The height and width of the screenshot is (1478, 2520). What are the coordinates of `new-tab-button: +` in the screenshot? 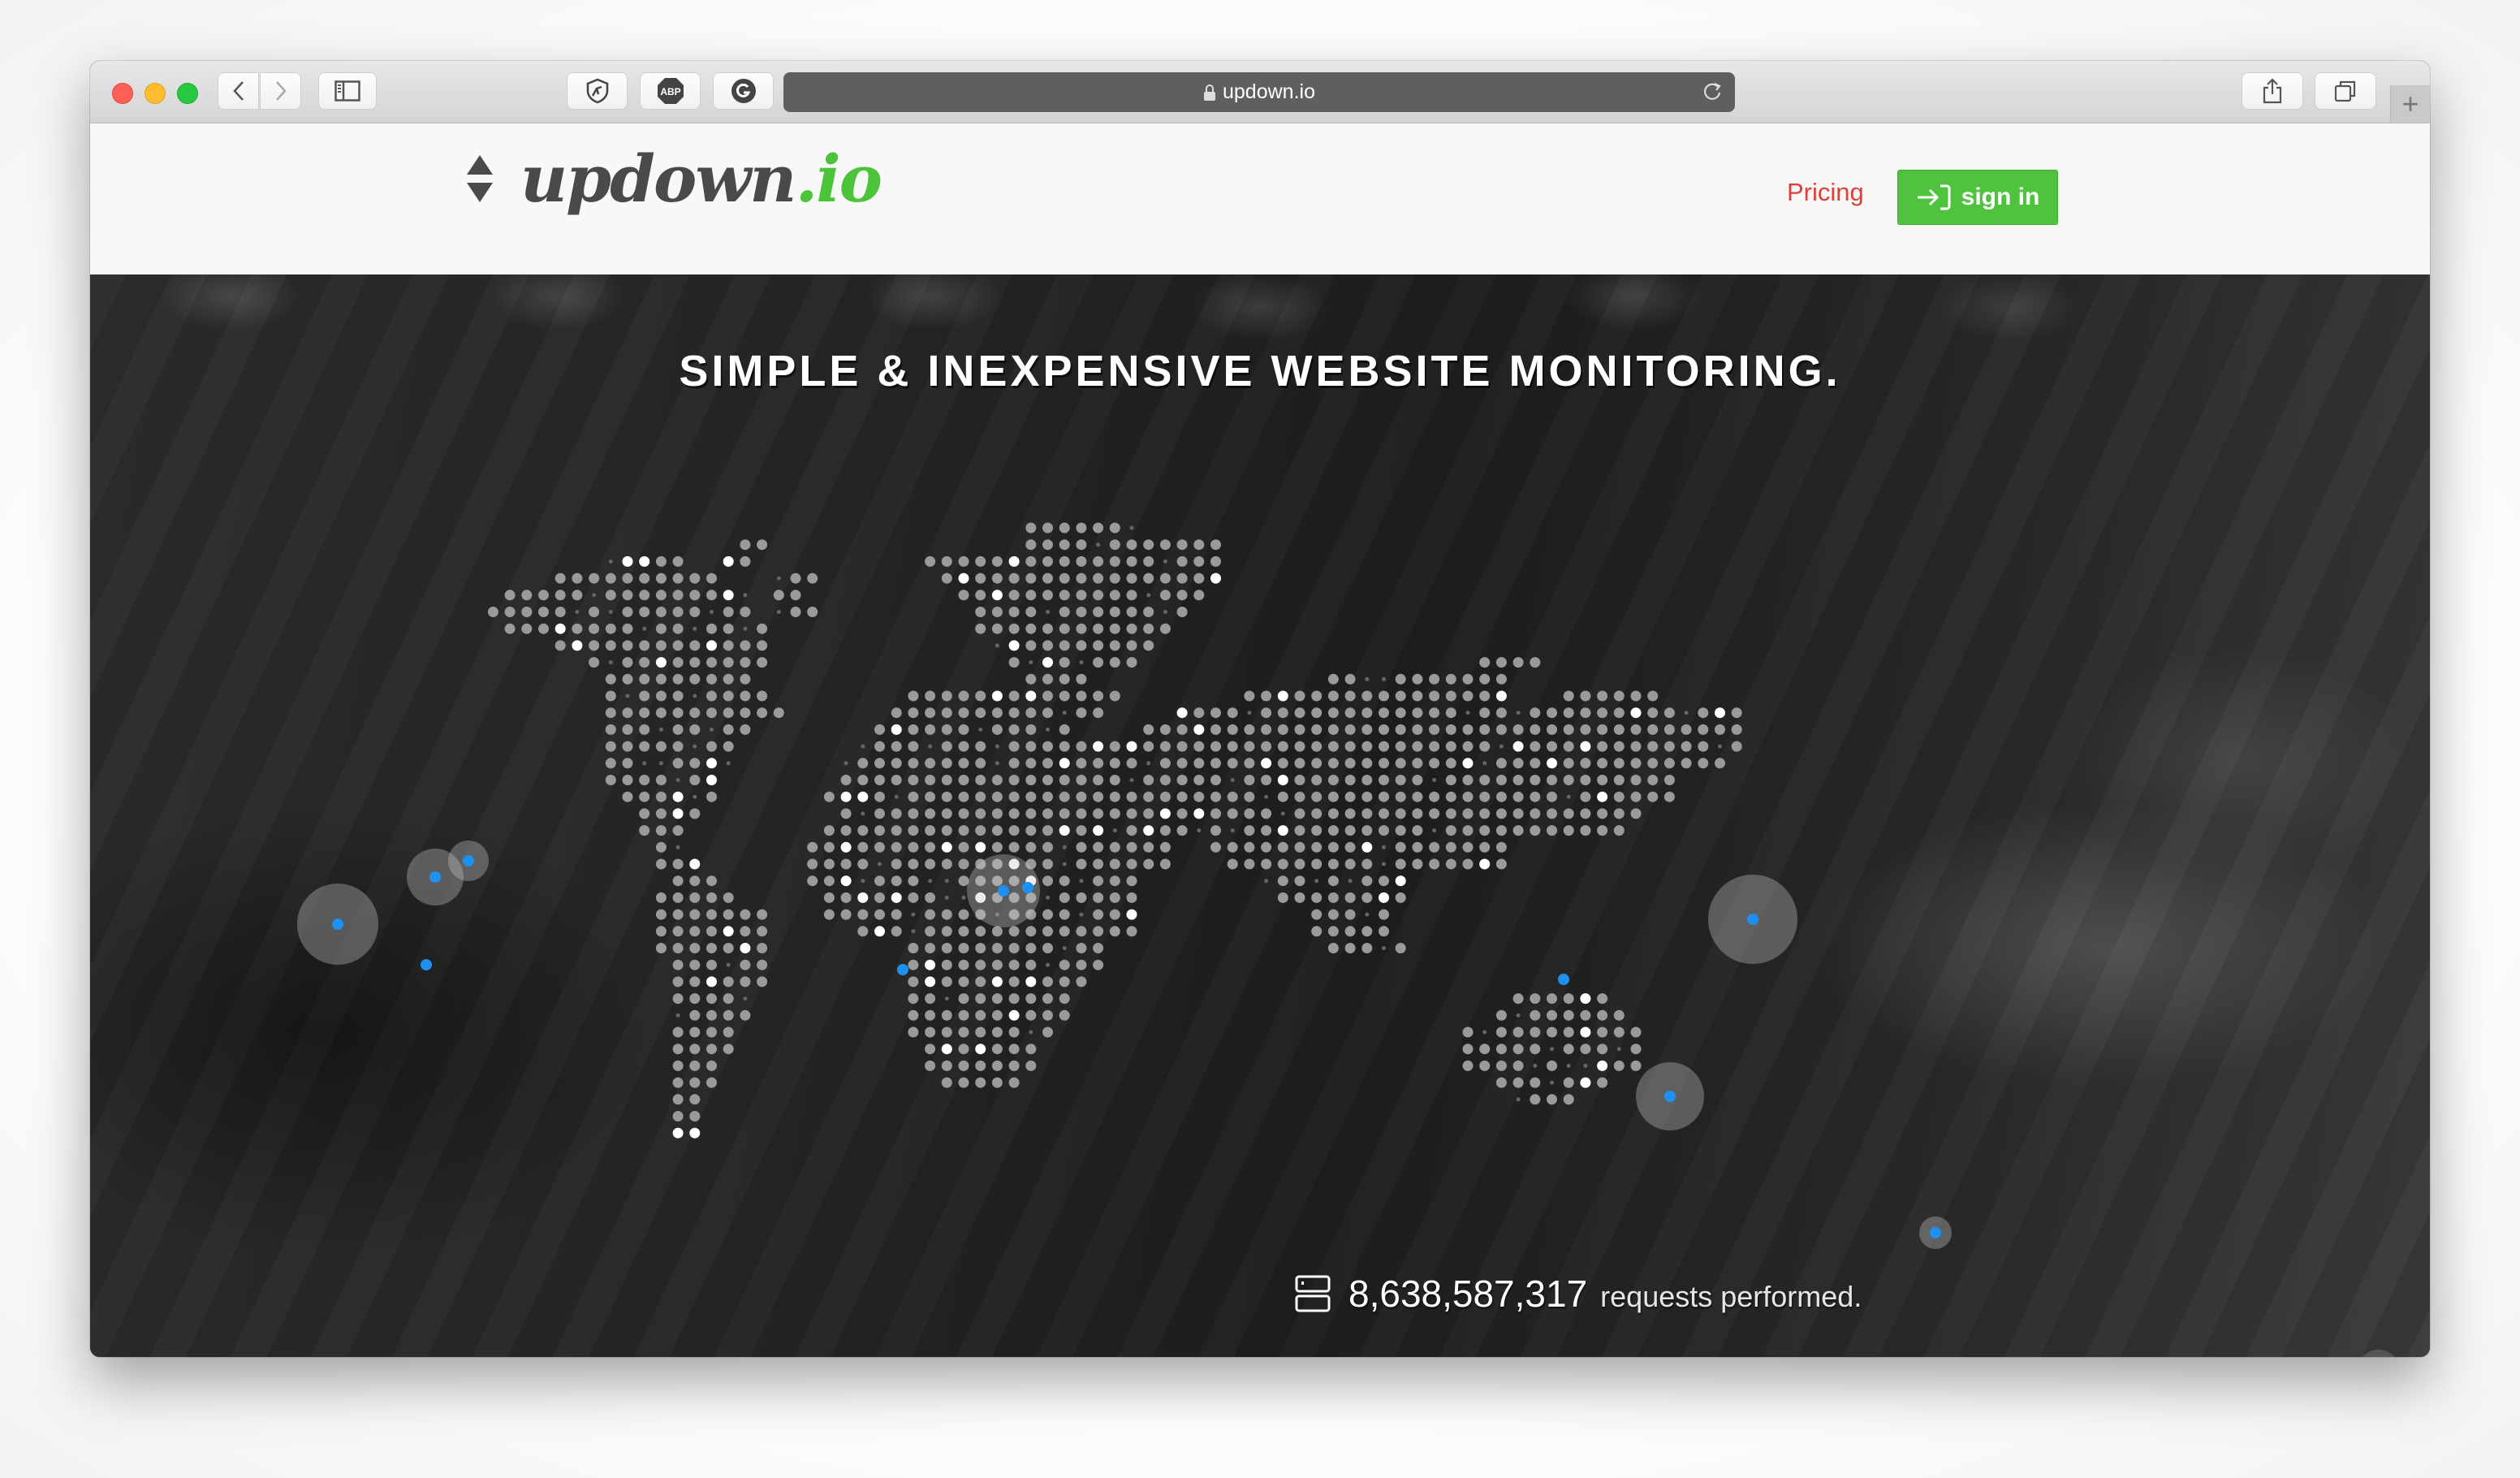 It's located at (2410, 104).